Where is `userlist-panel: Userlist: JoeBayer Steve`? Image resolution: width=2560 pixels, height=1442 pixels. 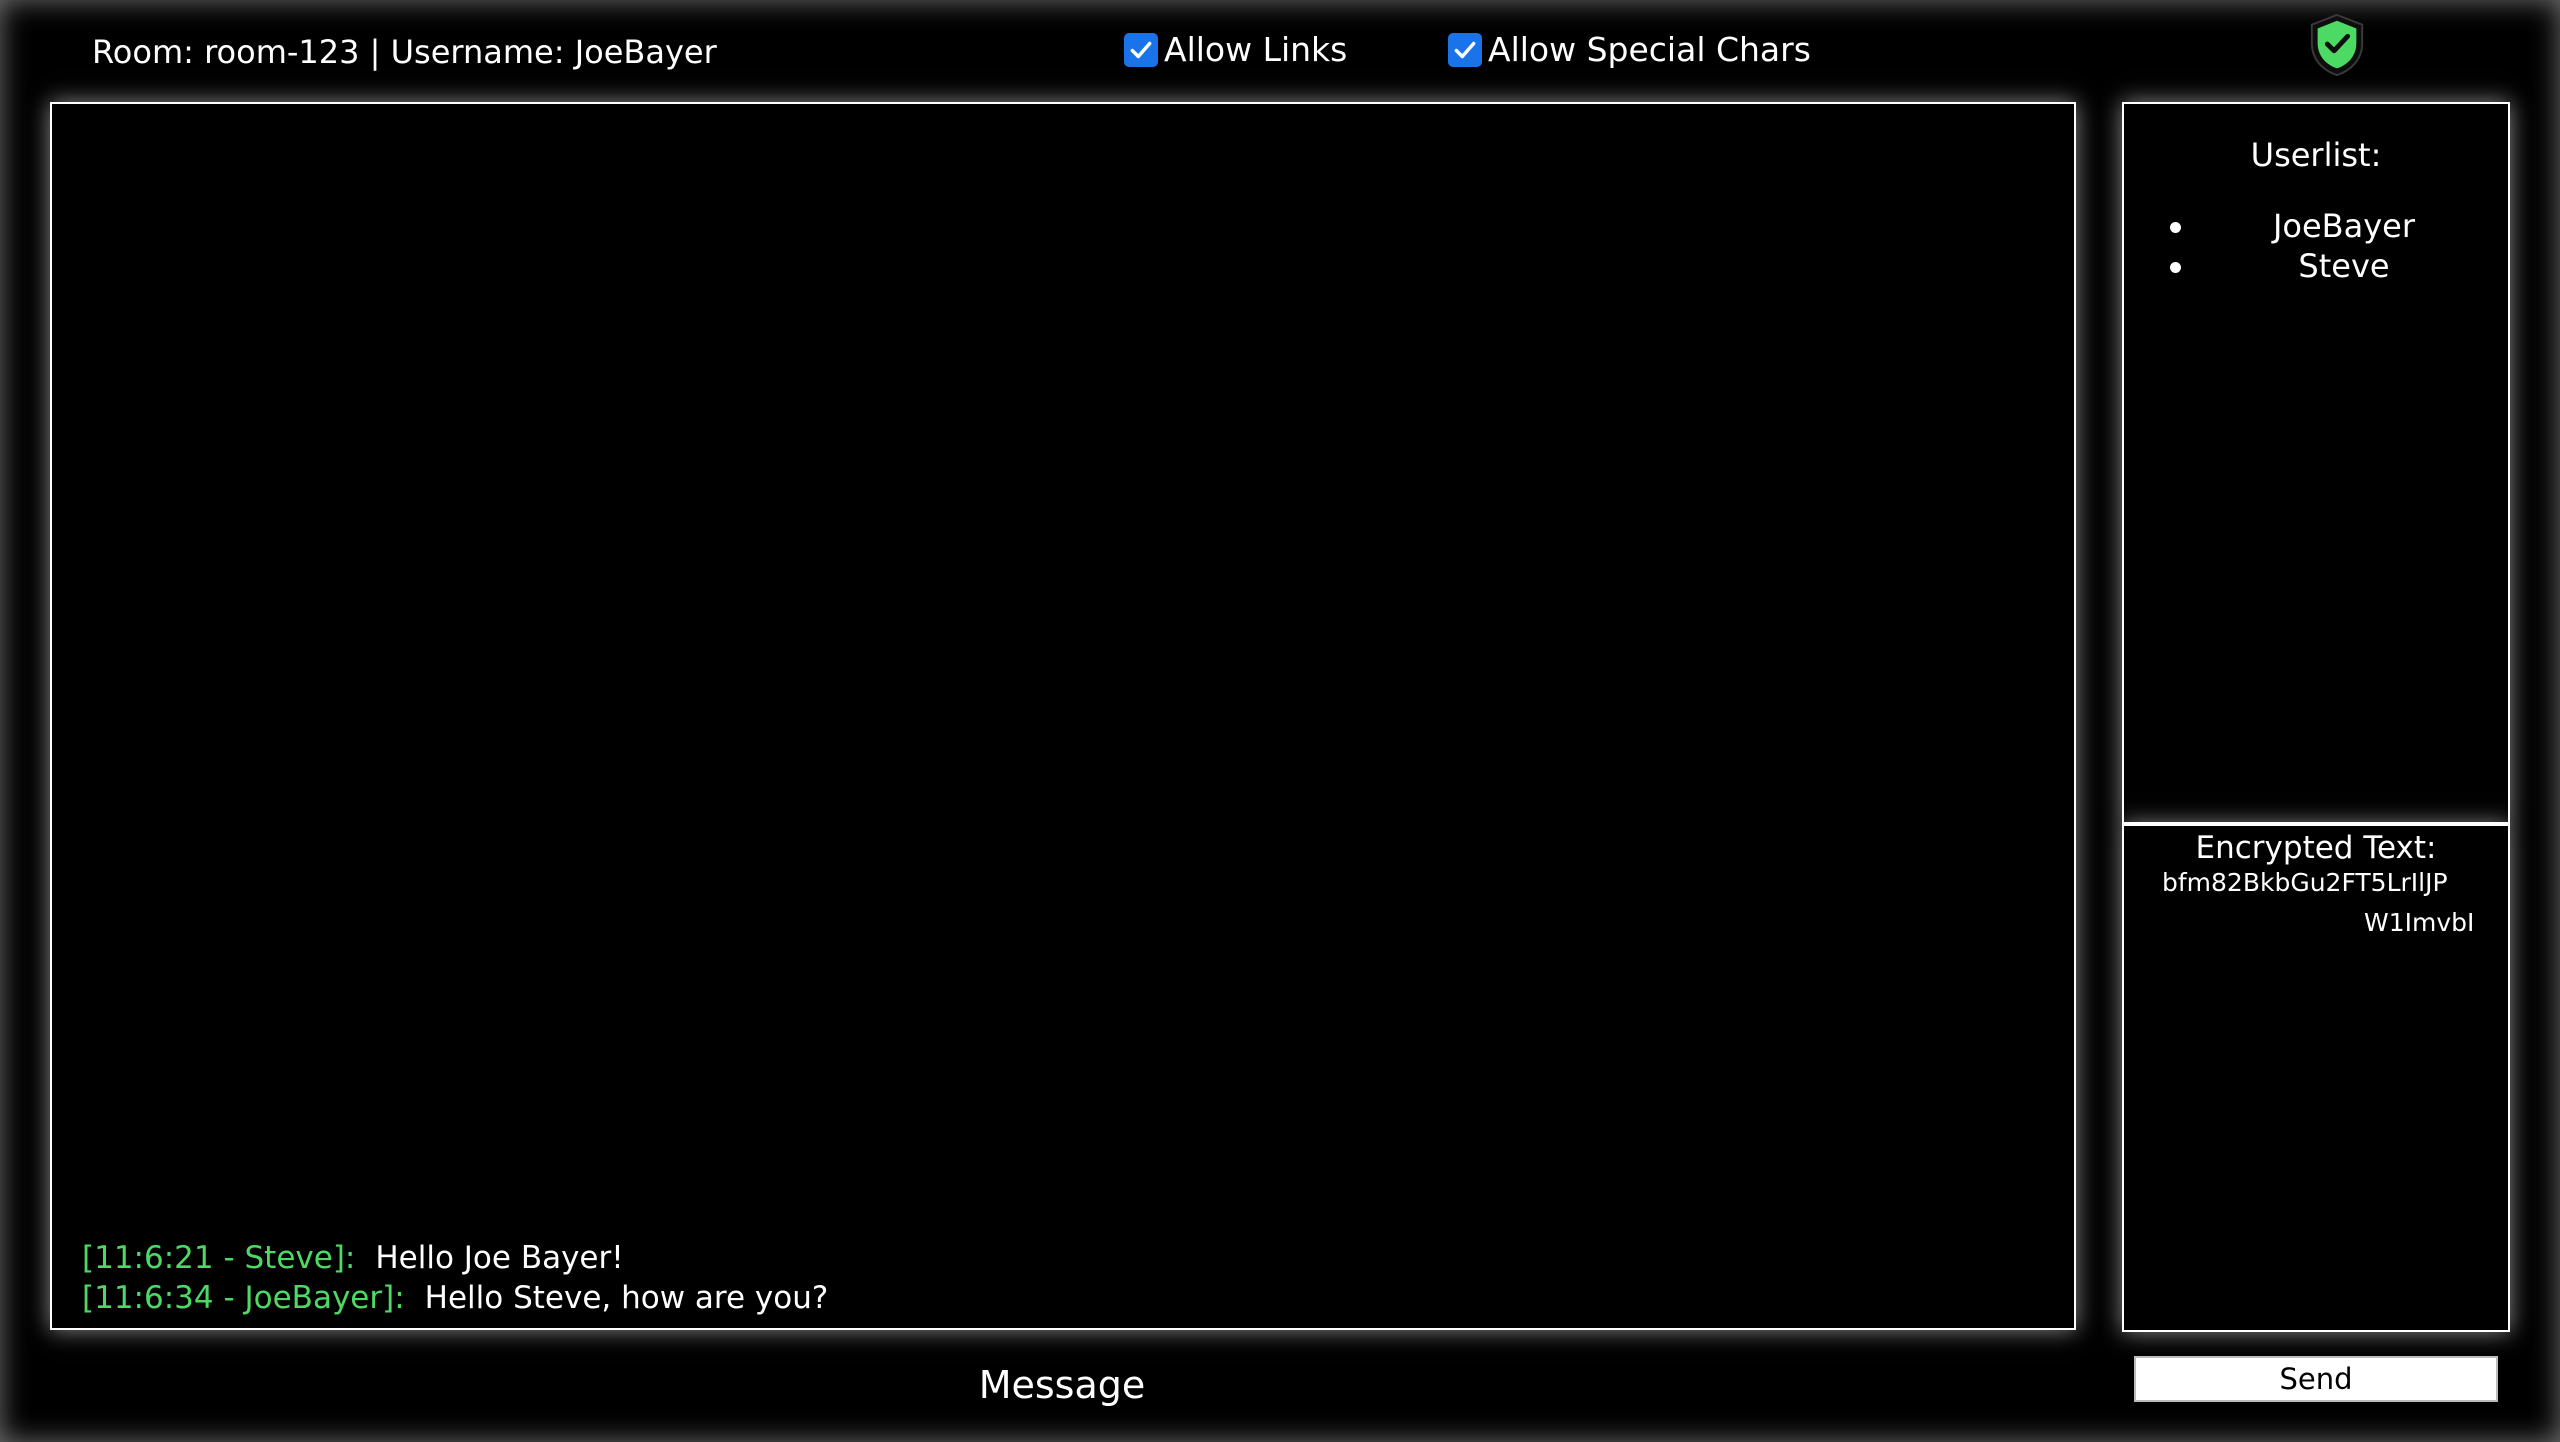
userlist-panel: Userlist: JoeBayer Steve is located at coordinates (2316, 463).